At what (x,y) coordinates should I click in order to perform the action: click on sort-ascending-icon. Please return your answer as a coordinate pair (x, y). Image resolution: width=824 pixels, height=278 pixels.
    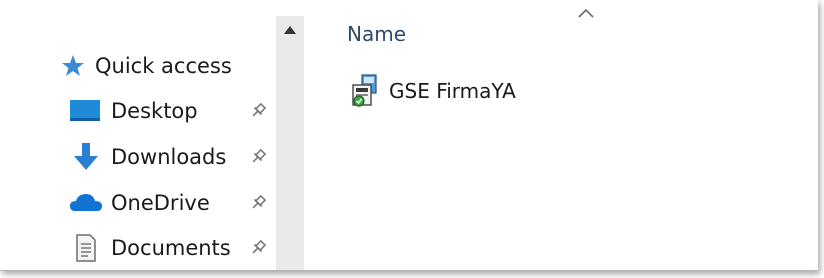
    Looking at the image, I should click on (586, 13).